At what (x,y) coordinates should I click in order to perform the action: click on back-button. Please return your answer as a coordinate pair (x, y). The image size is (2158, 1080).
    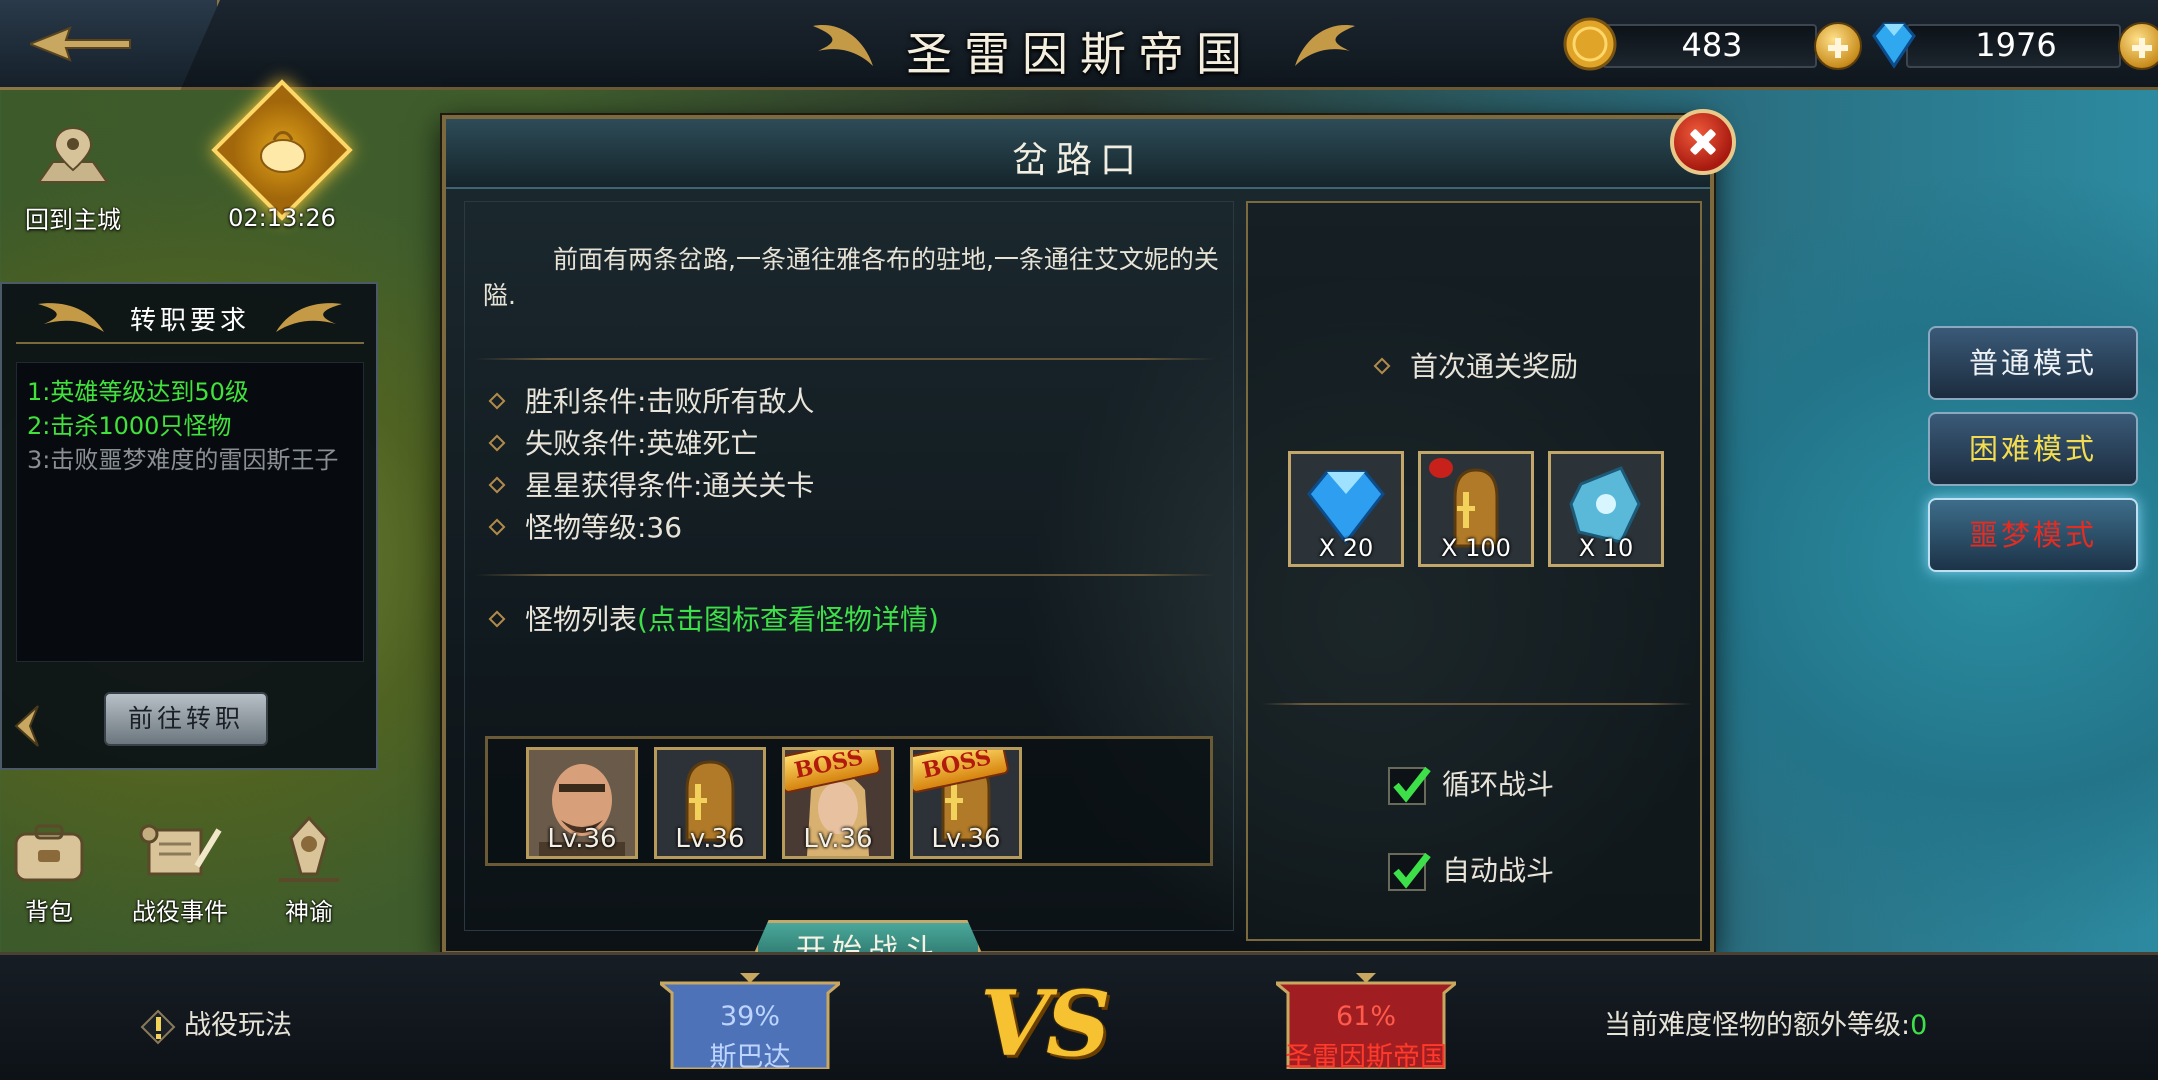
    Looking at the image, I should click on (110, 45).